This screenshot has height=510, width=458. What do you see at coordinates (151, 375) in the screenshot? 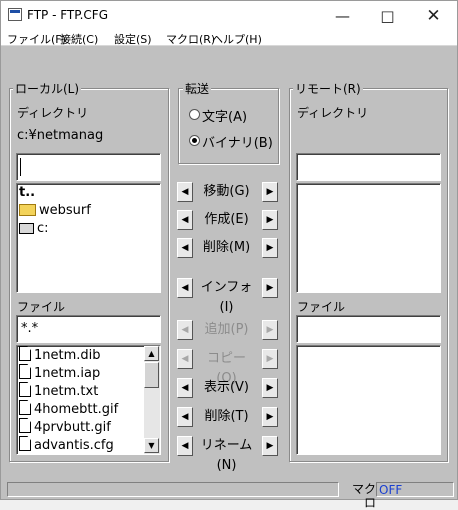
I see `scroll-thumb` at bounding box center [151, 375].